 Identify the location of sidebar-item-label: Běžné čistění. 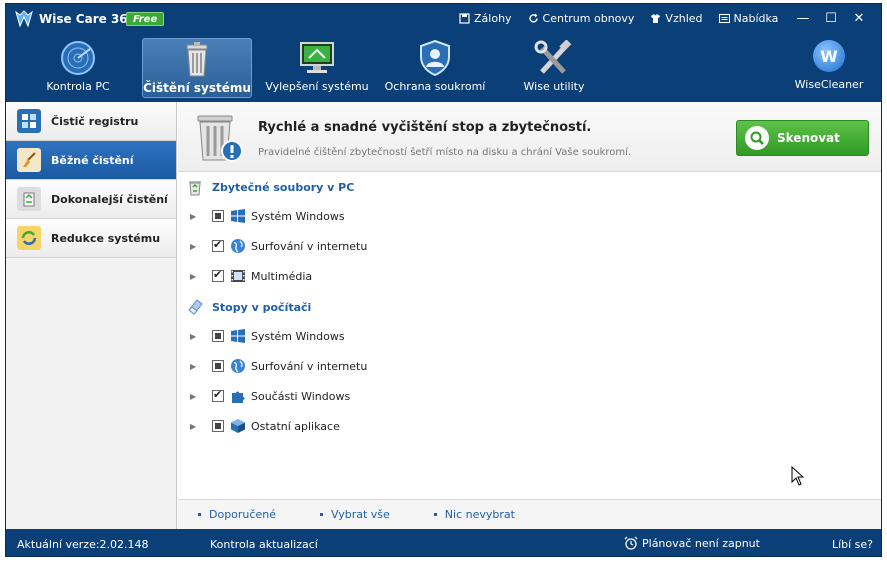
(92, 160).